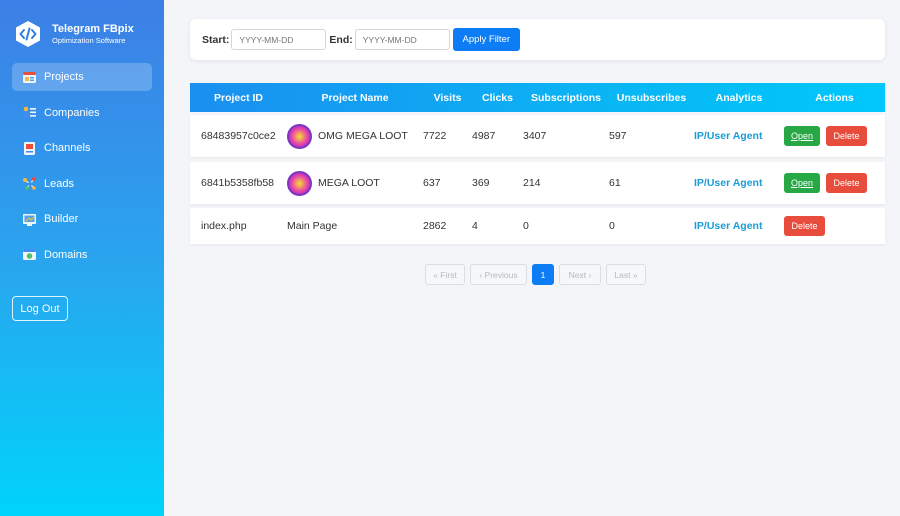  Describe the element at coordinates (341, 39) in the screenshot. I see `end-label: End:` at that location.